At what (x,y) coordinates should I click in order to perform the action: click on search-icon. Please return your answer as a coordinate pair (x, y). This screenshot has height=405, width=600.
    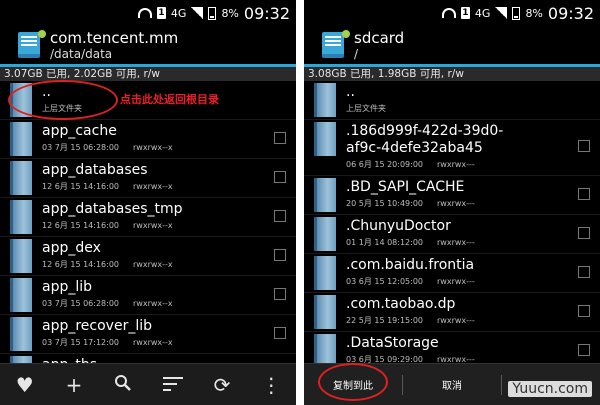
    Looking at the image, I should click on (123, 385).